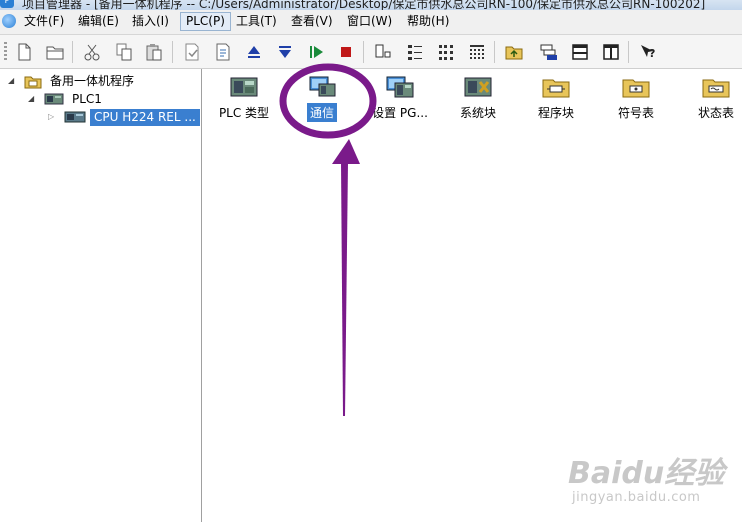 This screenshot has height=522, width=742. Describe the element at coordinates (7, 4) in the screenshot. I see `app-icon: P` at that location.